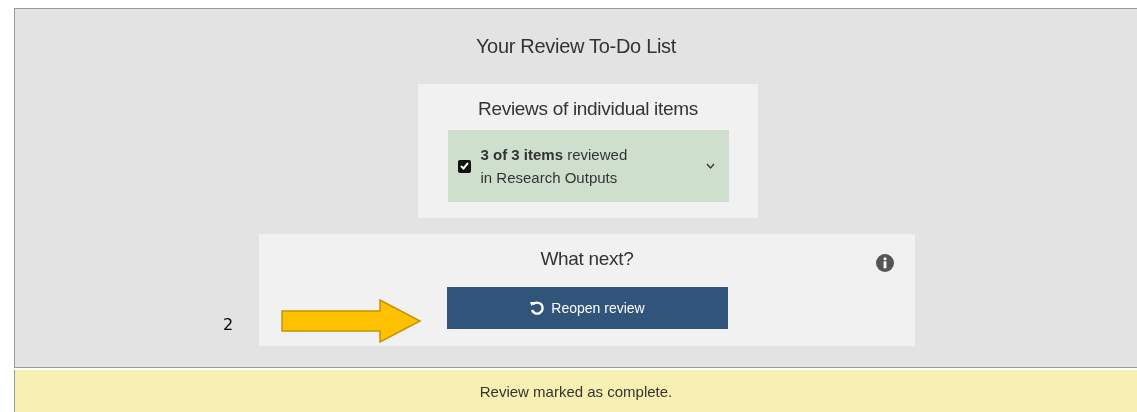  Describe the element at coordinates (587, 259) in the screenshot. I see `card-heading: What next?` at that location.